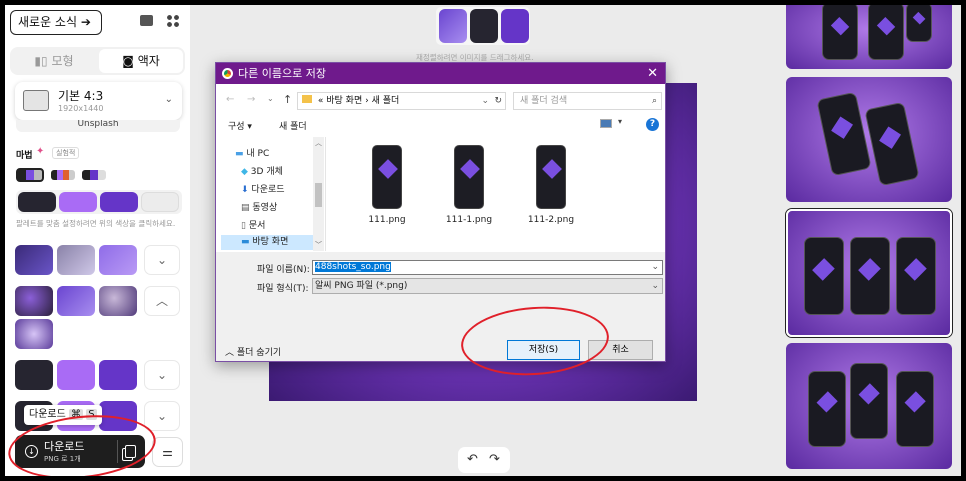 This screenshot has width=966, height=481. I want to click on document-icon: ▯, so click(243, 226).